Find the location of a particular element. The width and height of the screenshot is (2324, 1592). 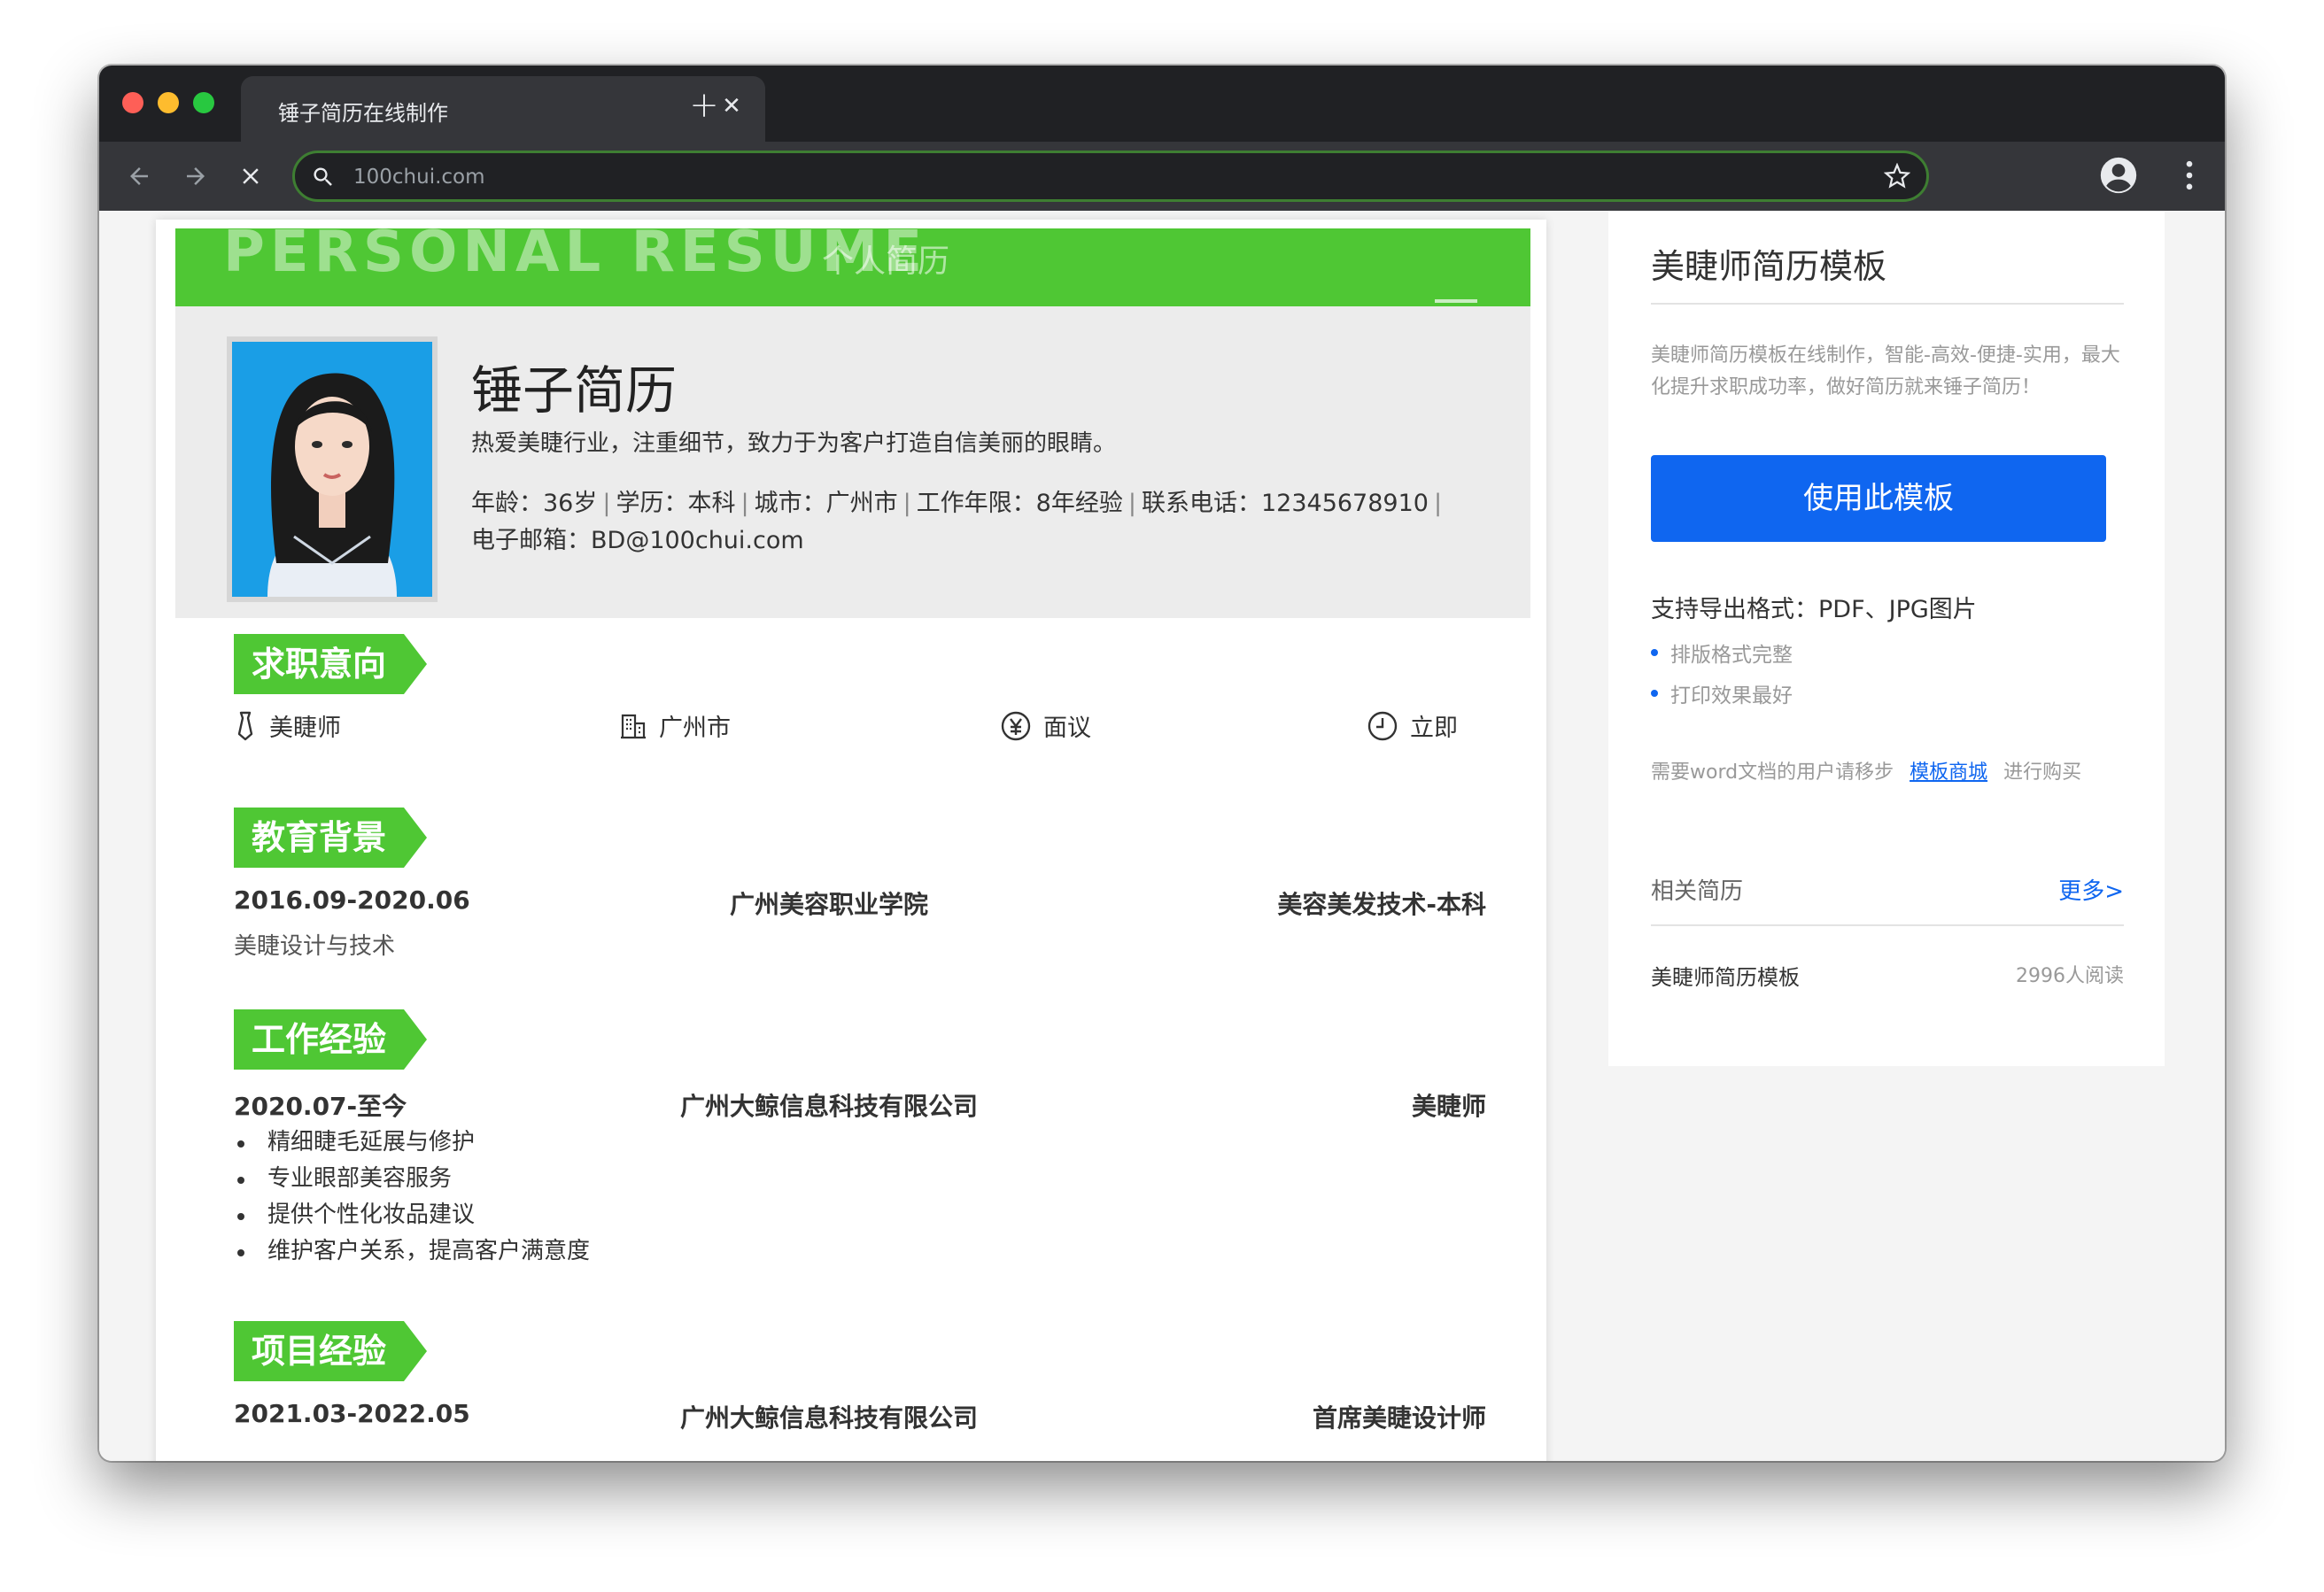

new-tab-button: + is located at coordinates (704, 105).